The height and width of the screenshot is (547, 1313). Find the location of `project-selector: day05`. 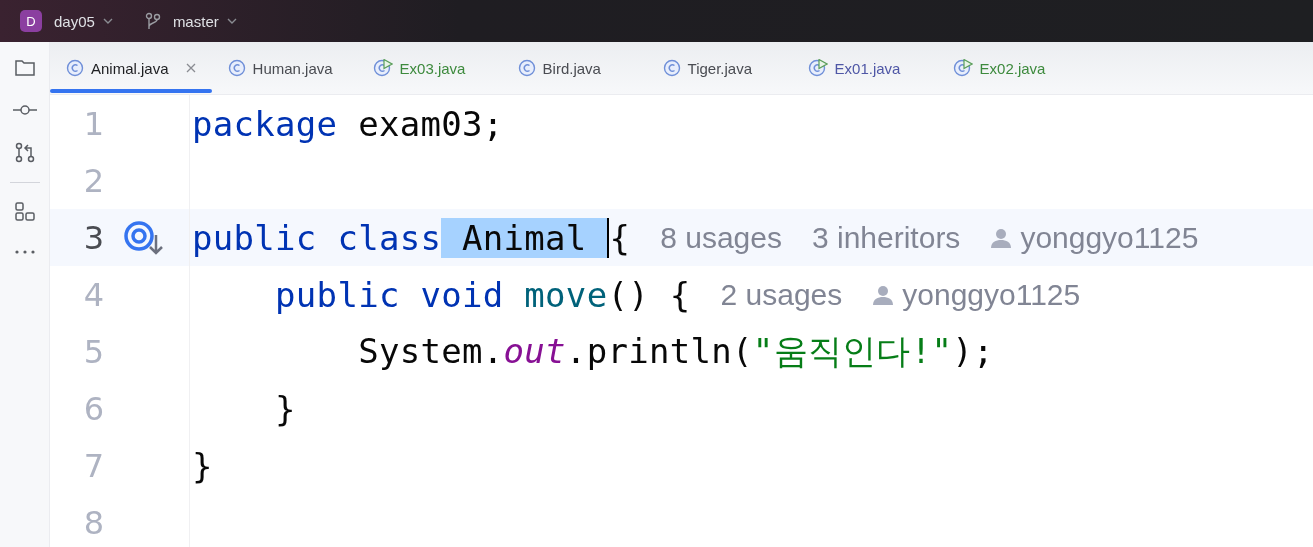

project-selector: day05 is located at coordinates (83, 21).